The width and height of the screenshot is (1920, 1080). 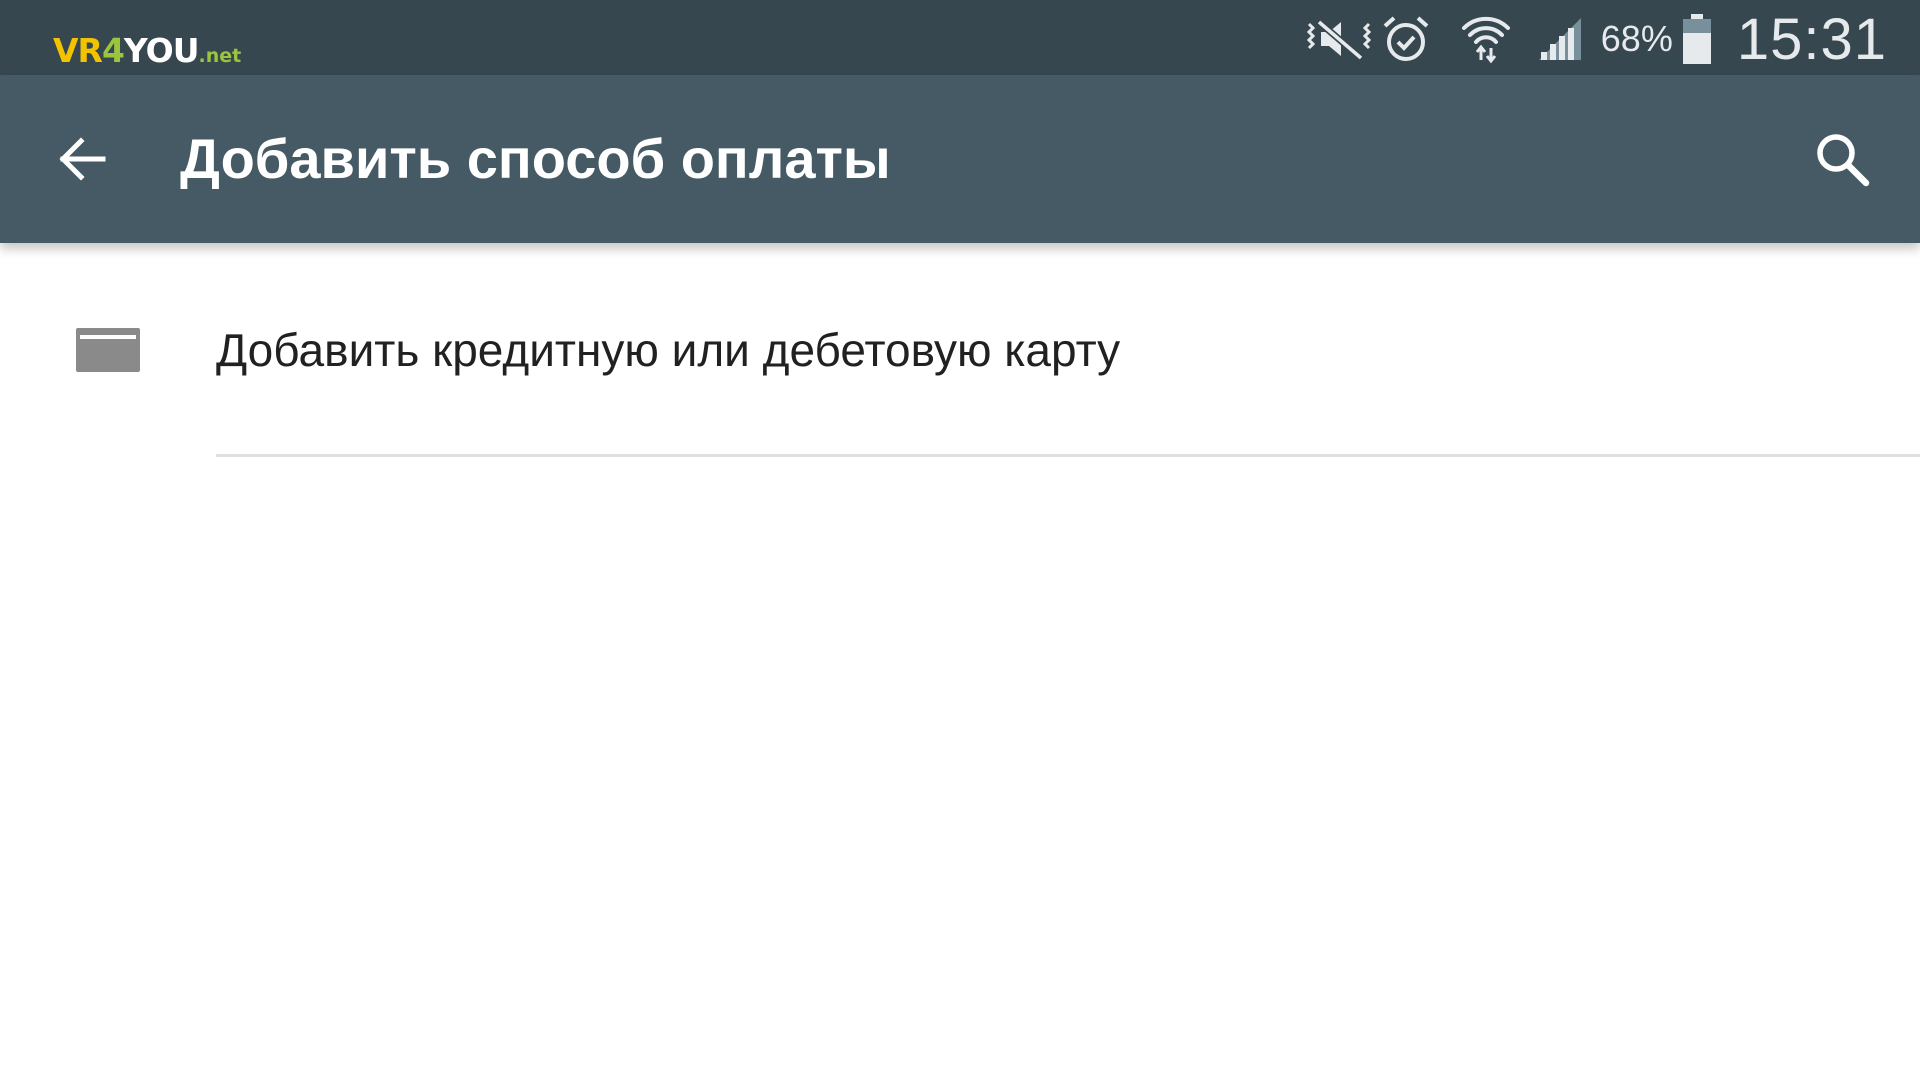 What do you see at coordinates (1595, 39) in the screenshot?
I see `status-icons: 68% 15:31` at bounding box center [1595, 39].